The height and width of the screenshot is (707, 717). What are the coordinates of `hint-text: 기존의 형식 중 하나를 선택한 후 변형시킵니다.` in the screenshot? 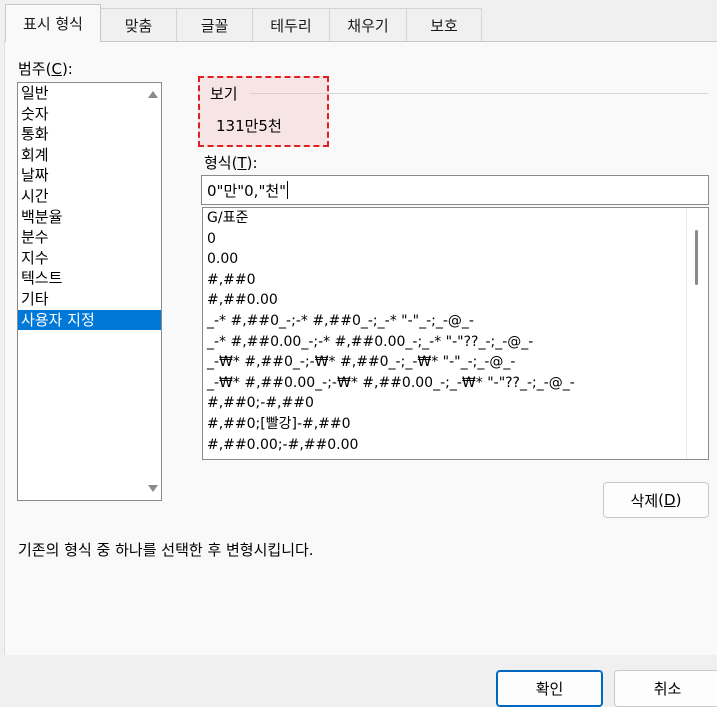 It's located at (166, 550).